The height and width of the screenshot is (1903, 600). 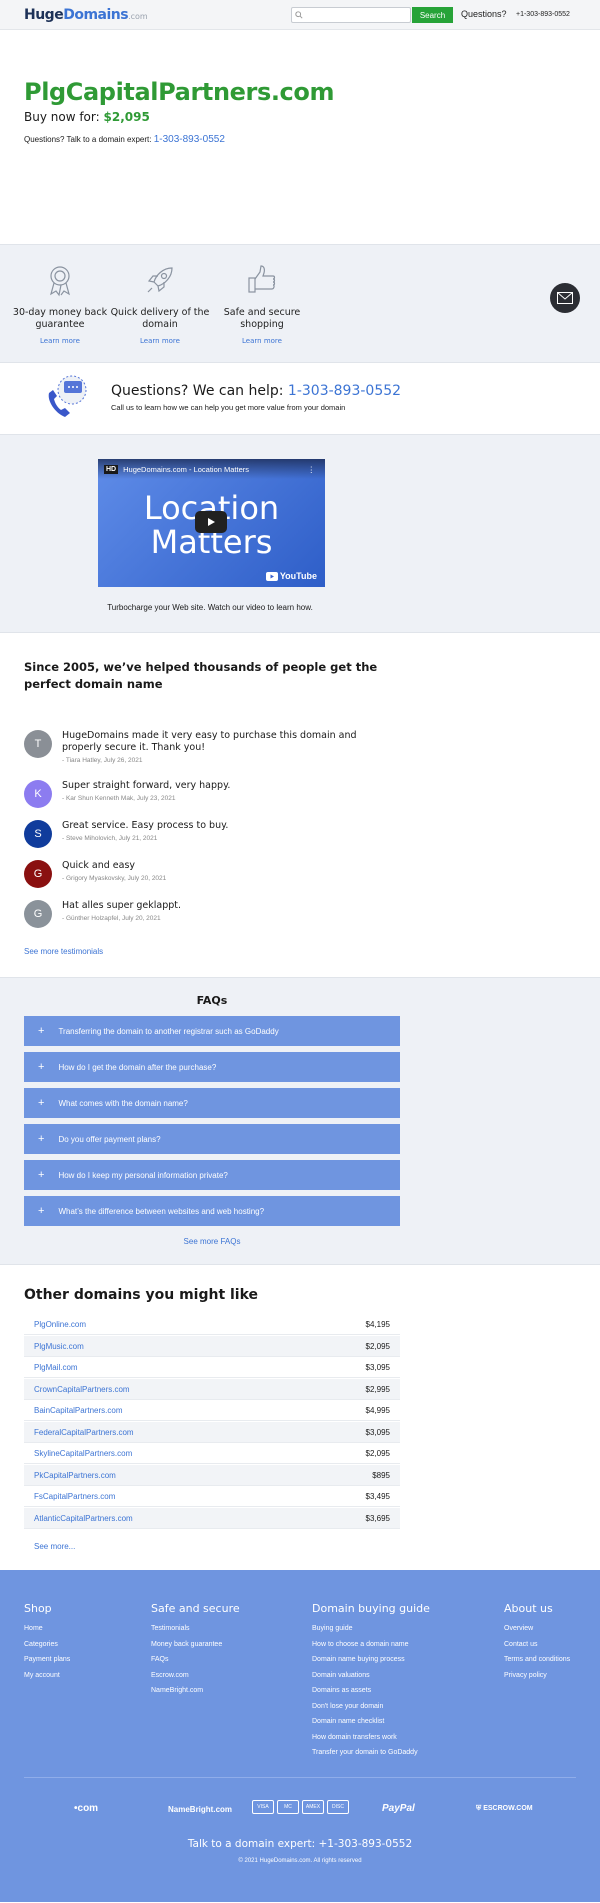 I want to click on footer-link: Domain name buying process, so click(x=371, y=1660).